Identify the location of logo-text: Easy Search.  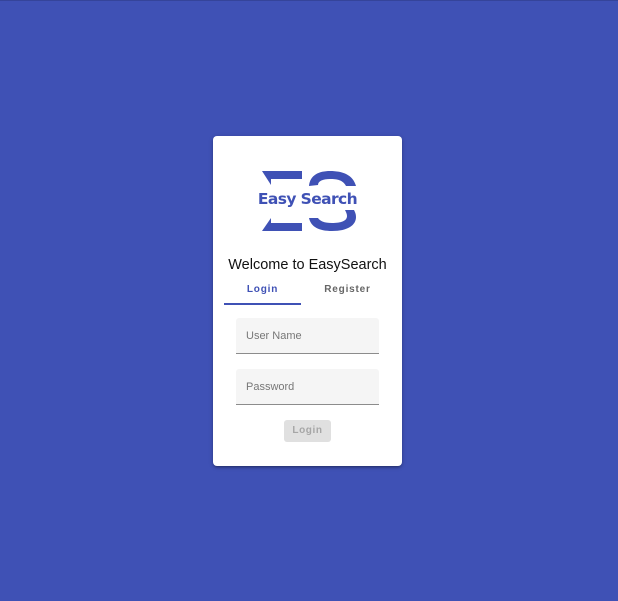
(307, 199).